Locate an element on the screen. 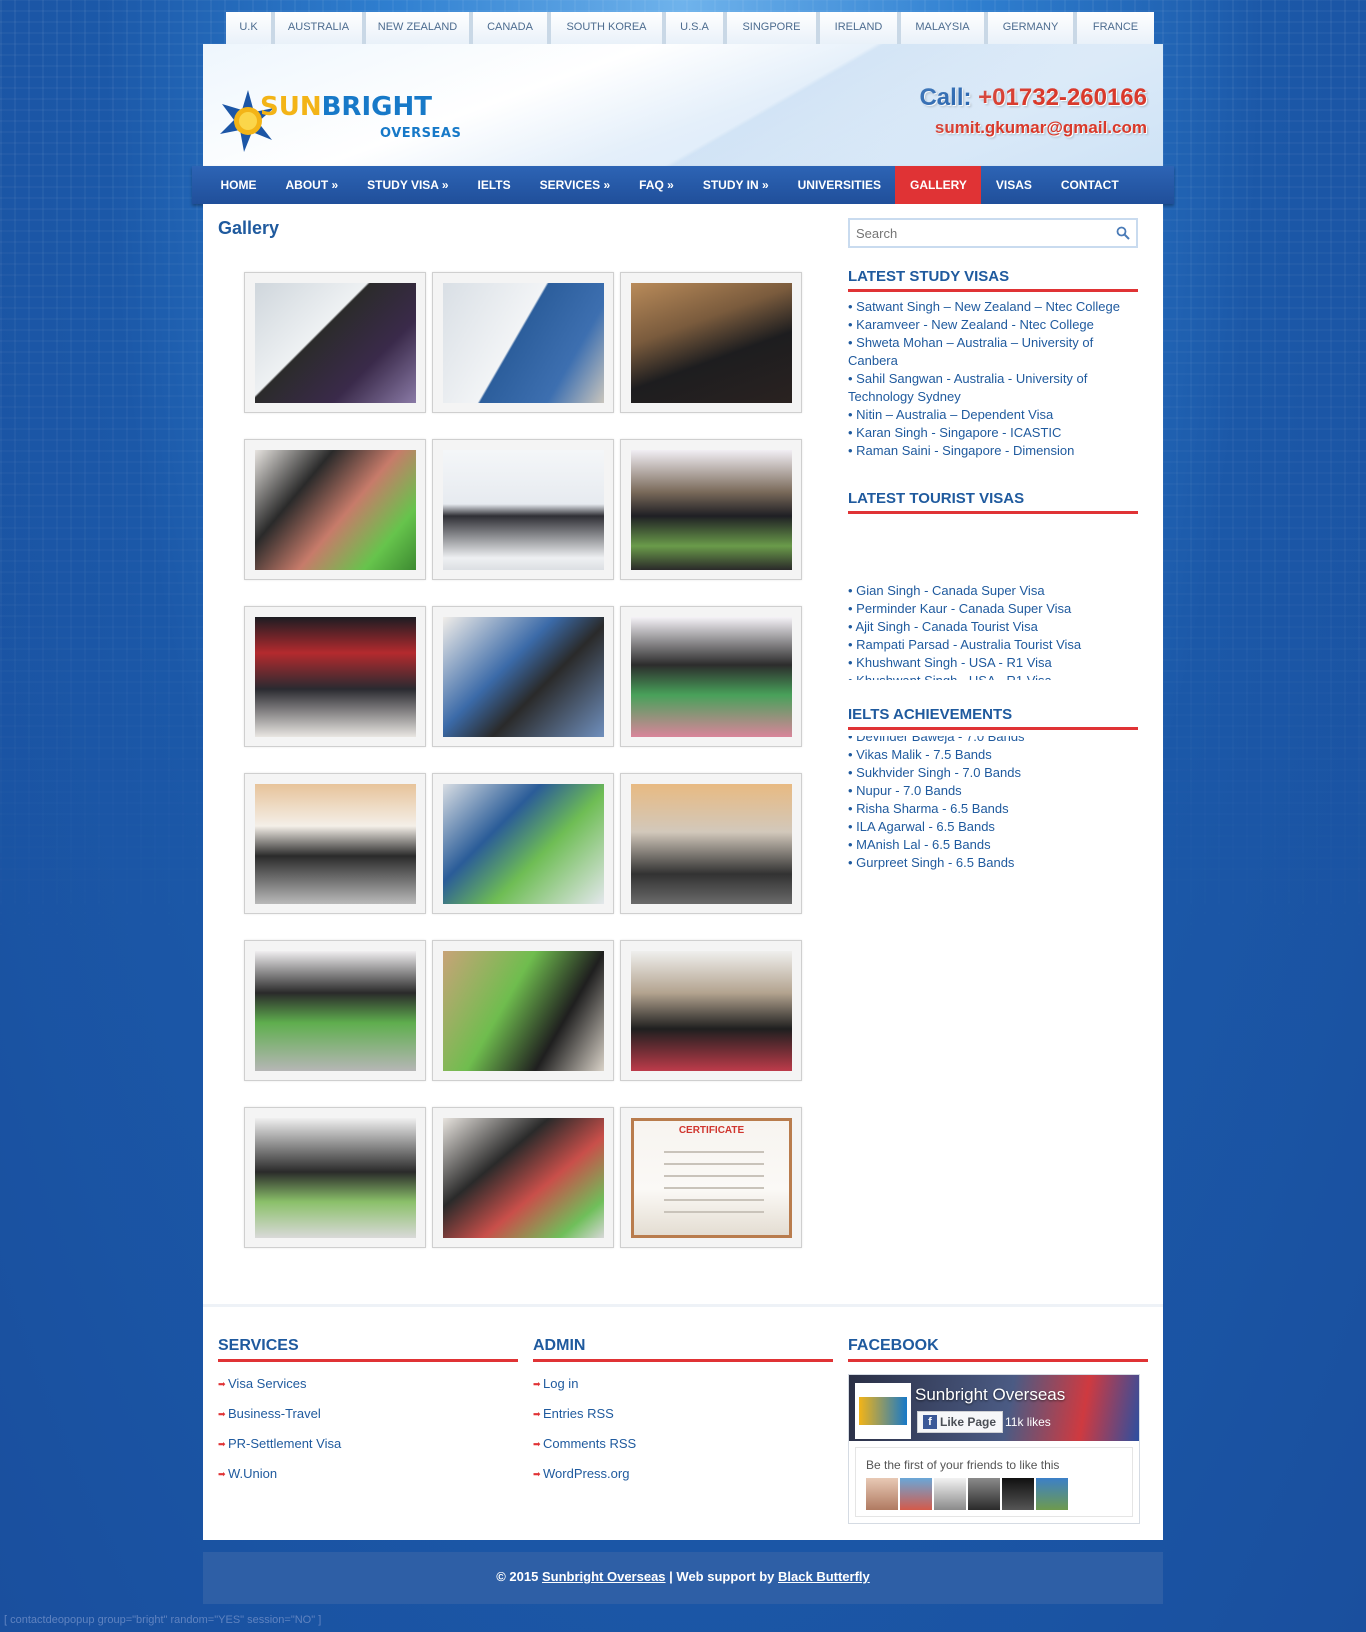 The width and height of the screenshot is (1366, 1632). country-tab-france: FRANCE is located at coordinates (1115, 28).